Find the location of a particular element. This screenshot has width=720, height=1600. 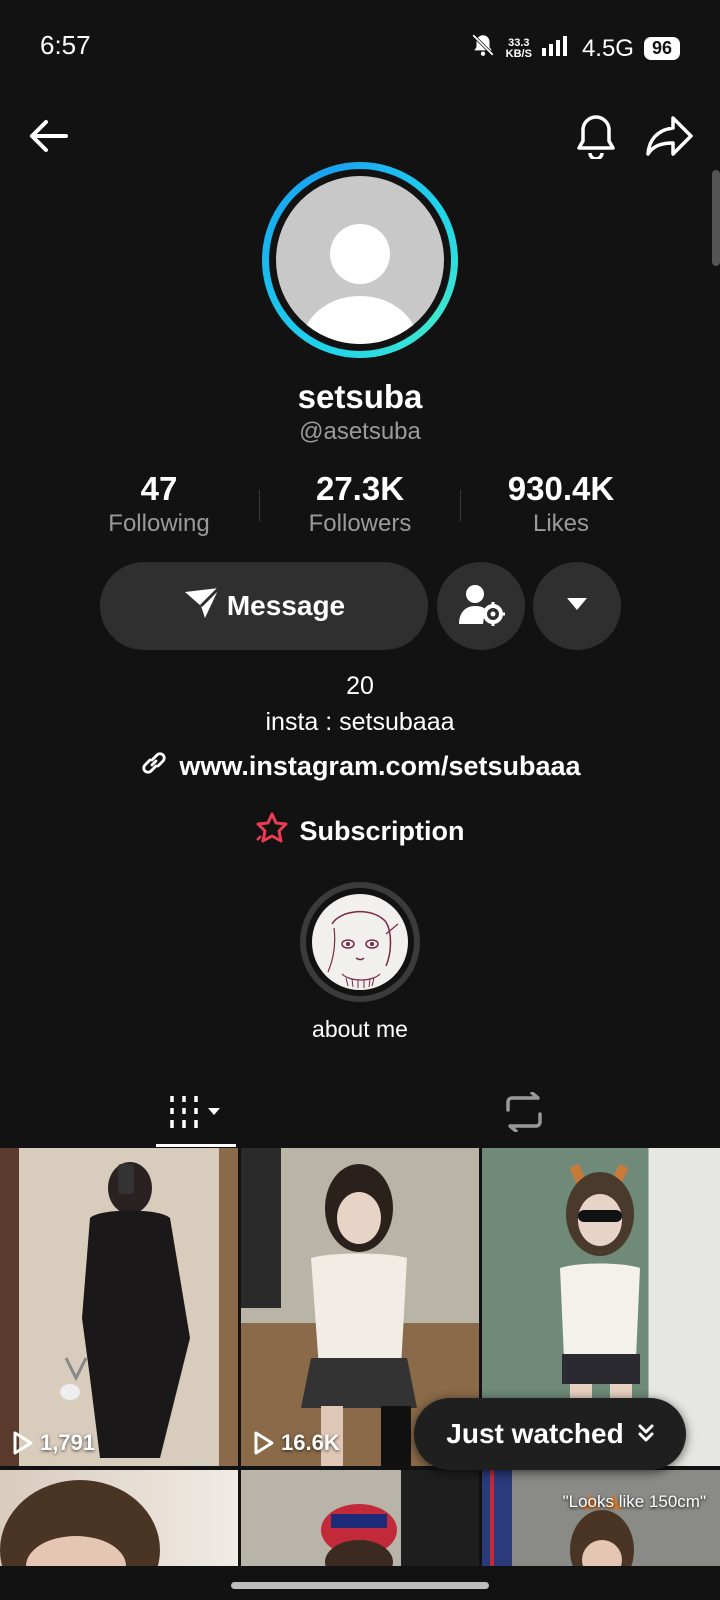

user-gear-icon is located at coordinates (481, 606).